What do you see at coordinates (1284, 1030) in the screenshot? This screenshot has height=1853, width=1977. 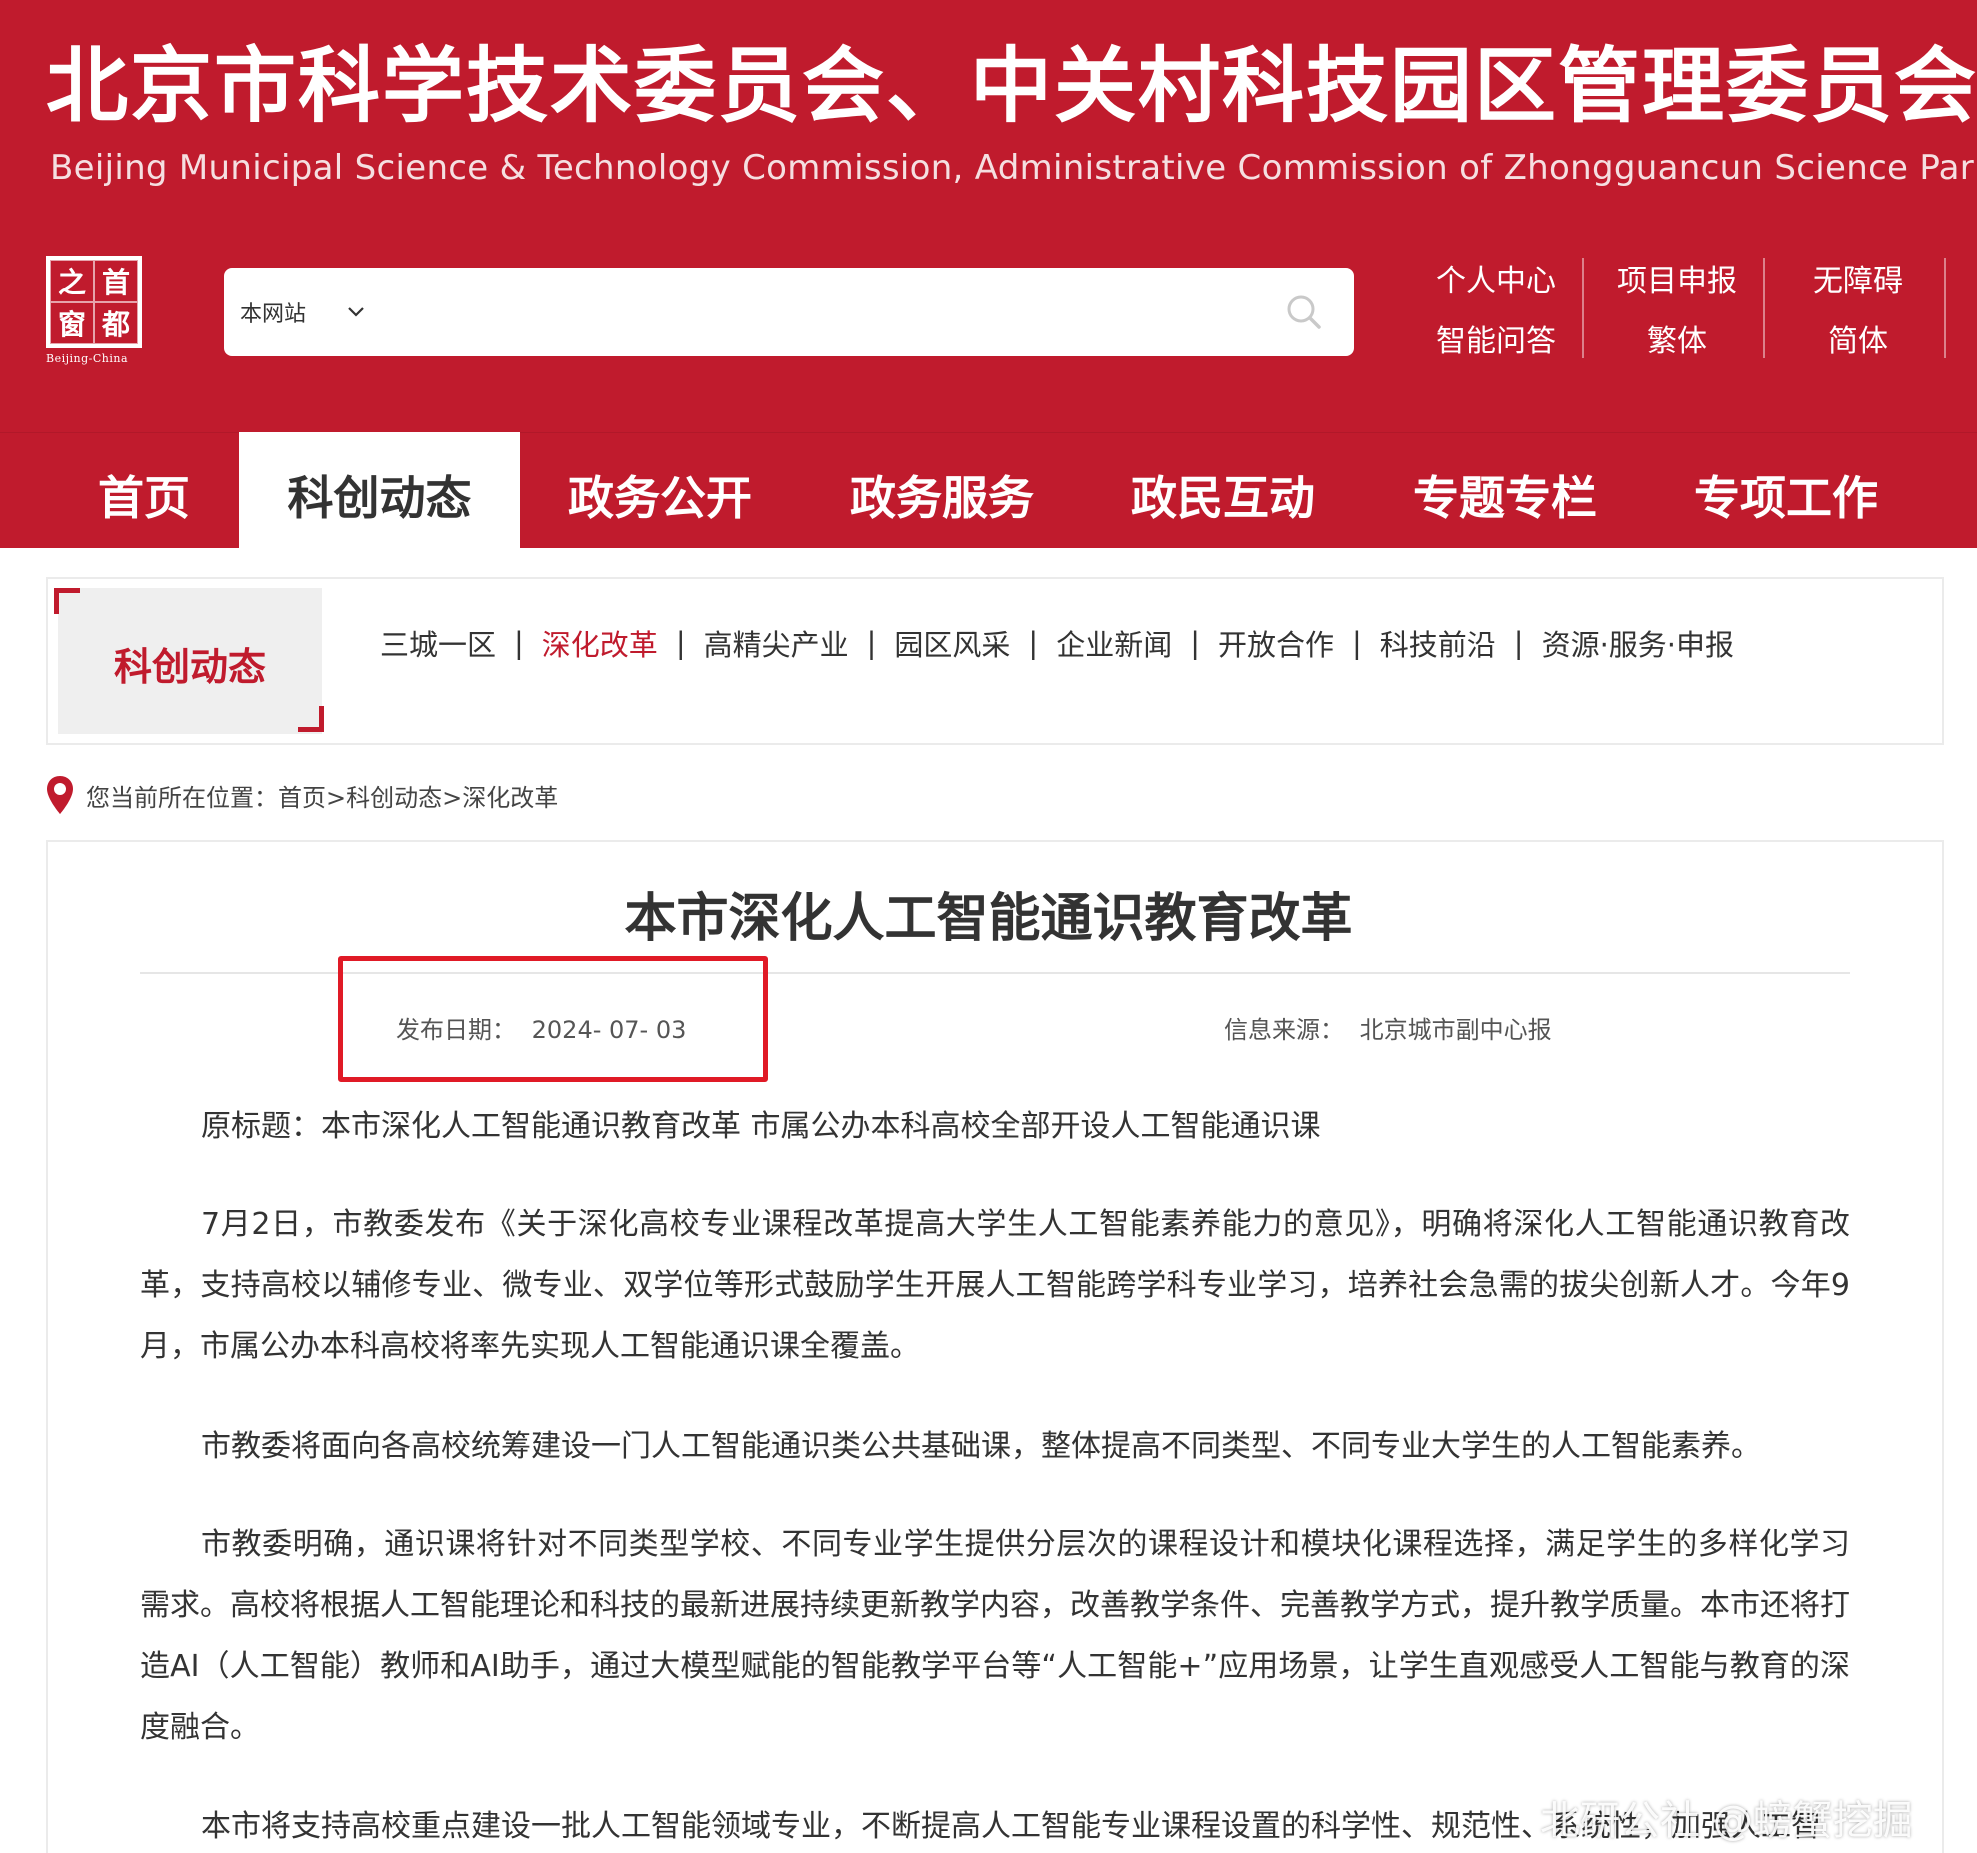 I see `info-source-label: 信息来源：` at bounding box center [1284, 1030].